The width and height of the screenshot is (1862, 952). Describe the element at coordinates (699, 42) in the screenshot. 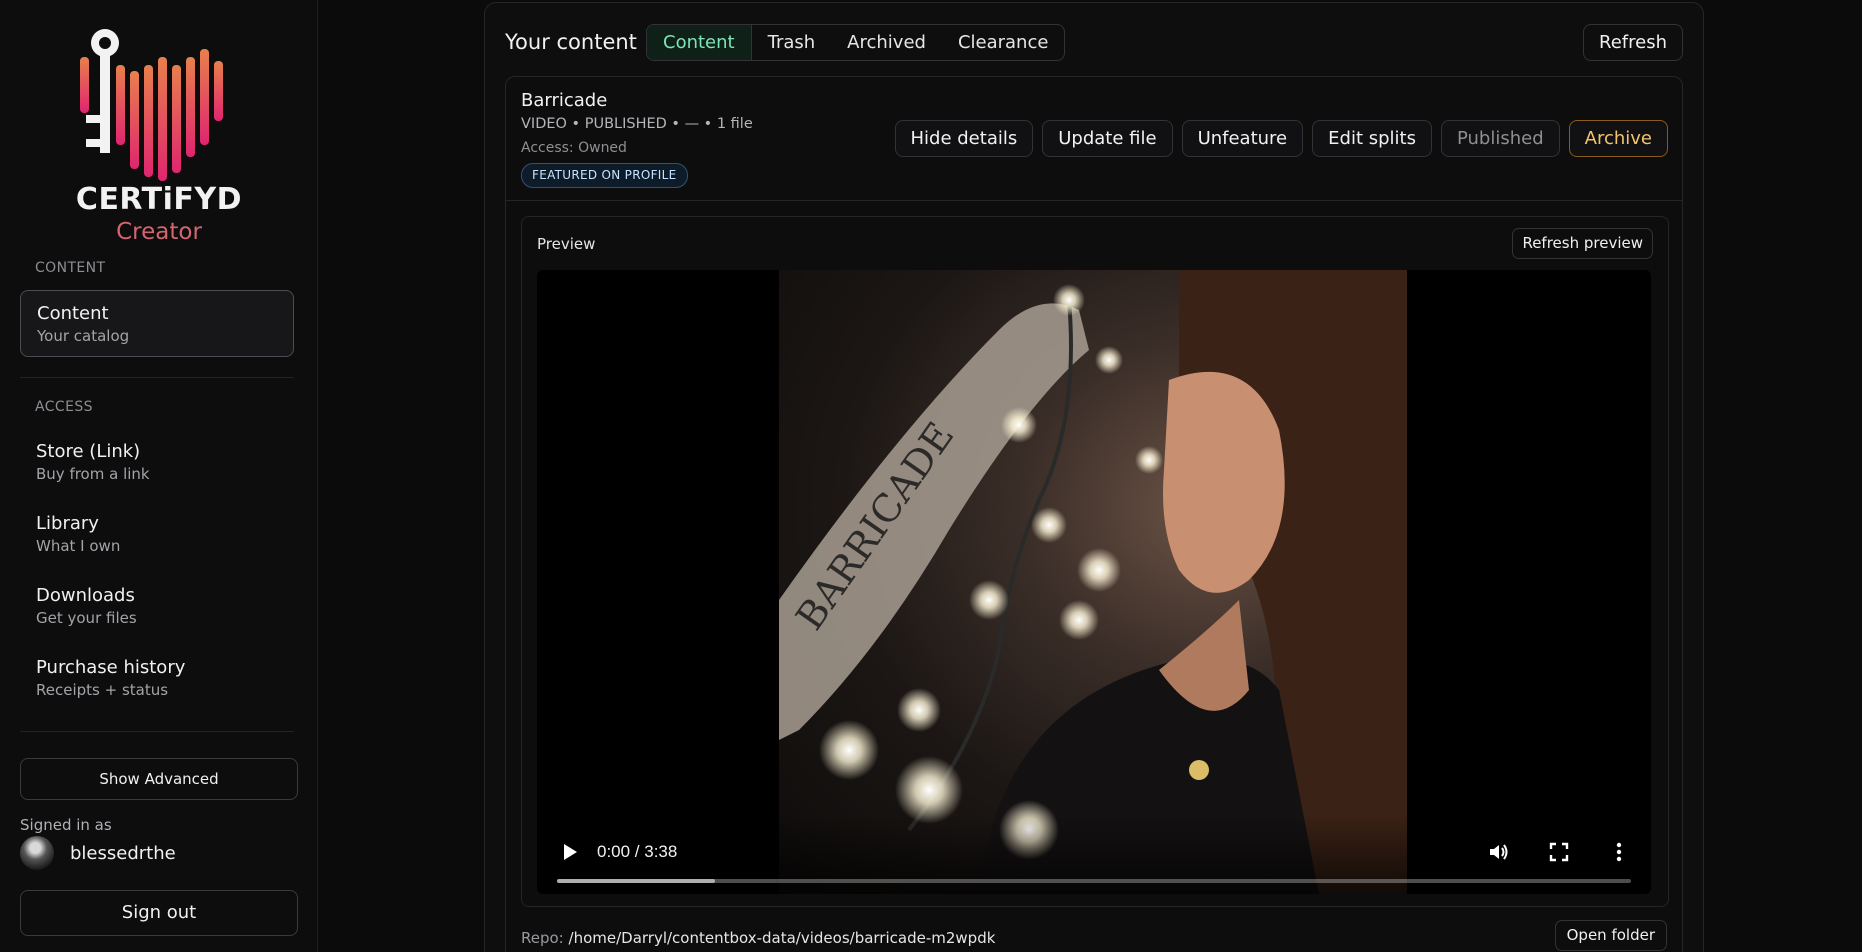

I see `tab-content: Content` at that location.